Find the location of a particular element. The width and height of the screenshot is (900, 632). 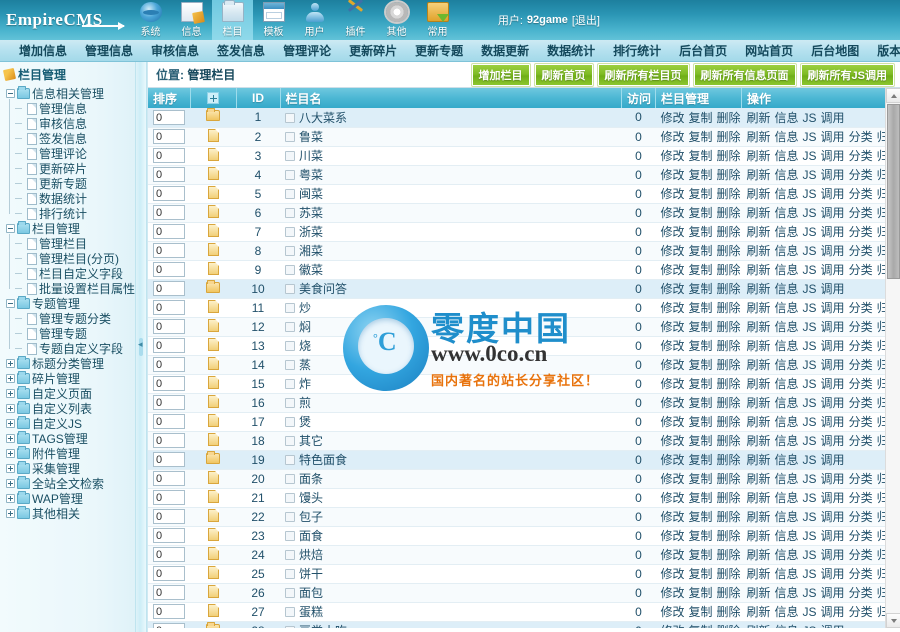

column-name-label: 八大菜系 is located at coordinates (323, 118).